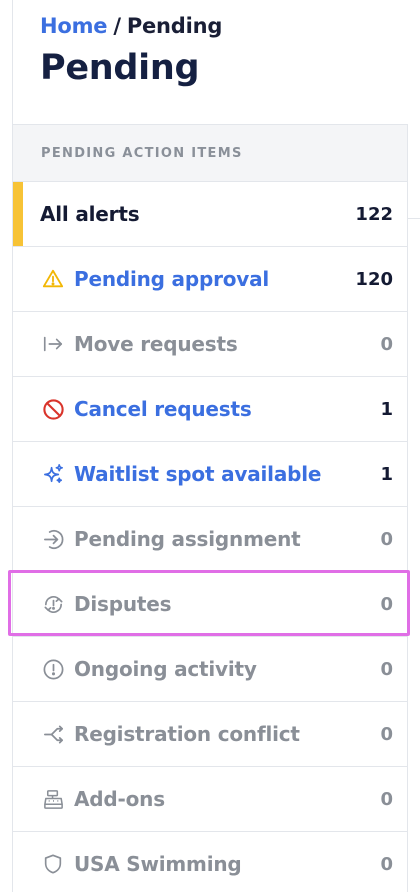 The height and width of the screenshot is (892, 420). Describe the element at coordinates (374, 214) in the screenshot. I see `nav-item-count: 122` at that location.